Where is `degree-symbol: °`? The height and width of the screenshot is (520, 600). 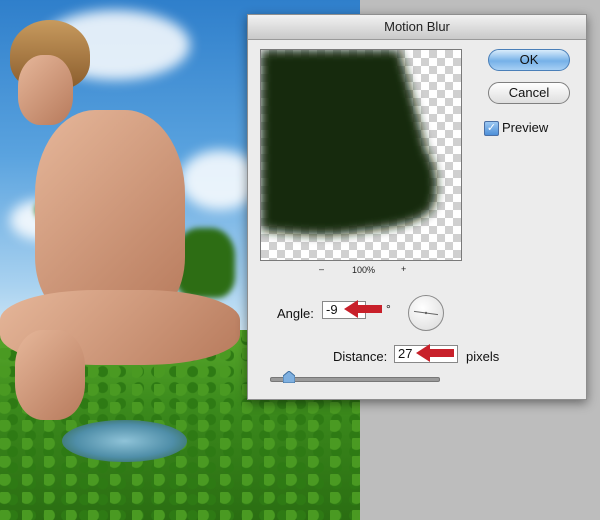 degree-symbol: ° is located at coordinates (388, 309).